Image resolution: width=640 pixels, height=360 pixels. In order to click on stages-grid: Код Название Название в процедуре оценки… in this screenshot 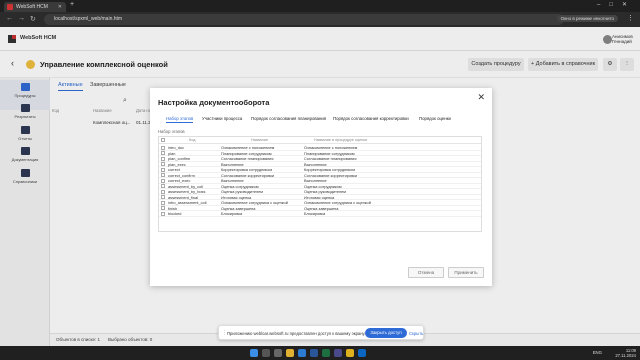, I will do `click(320, 184)`.